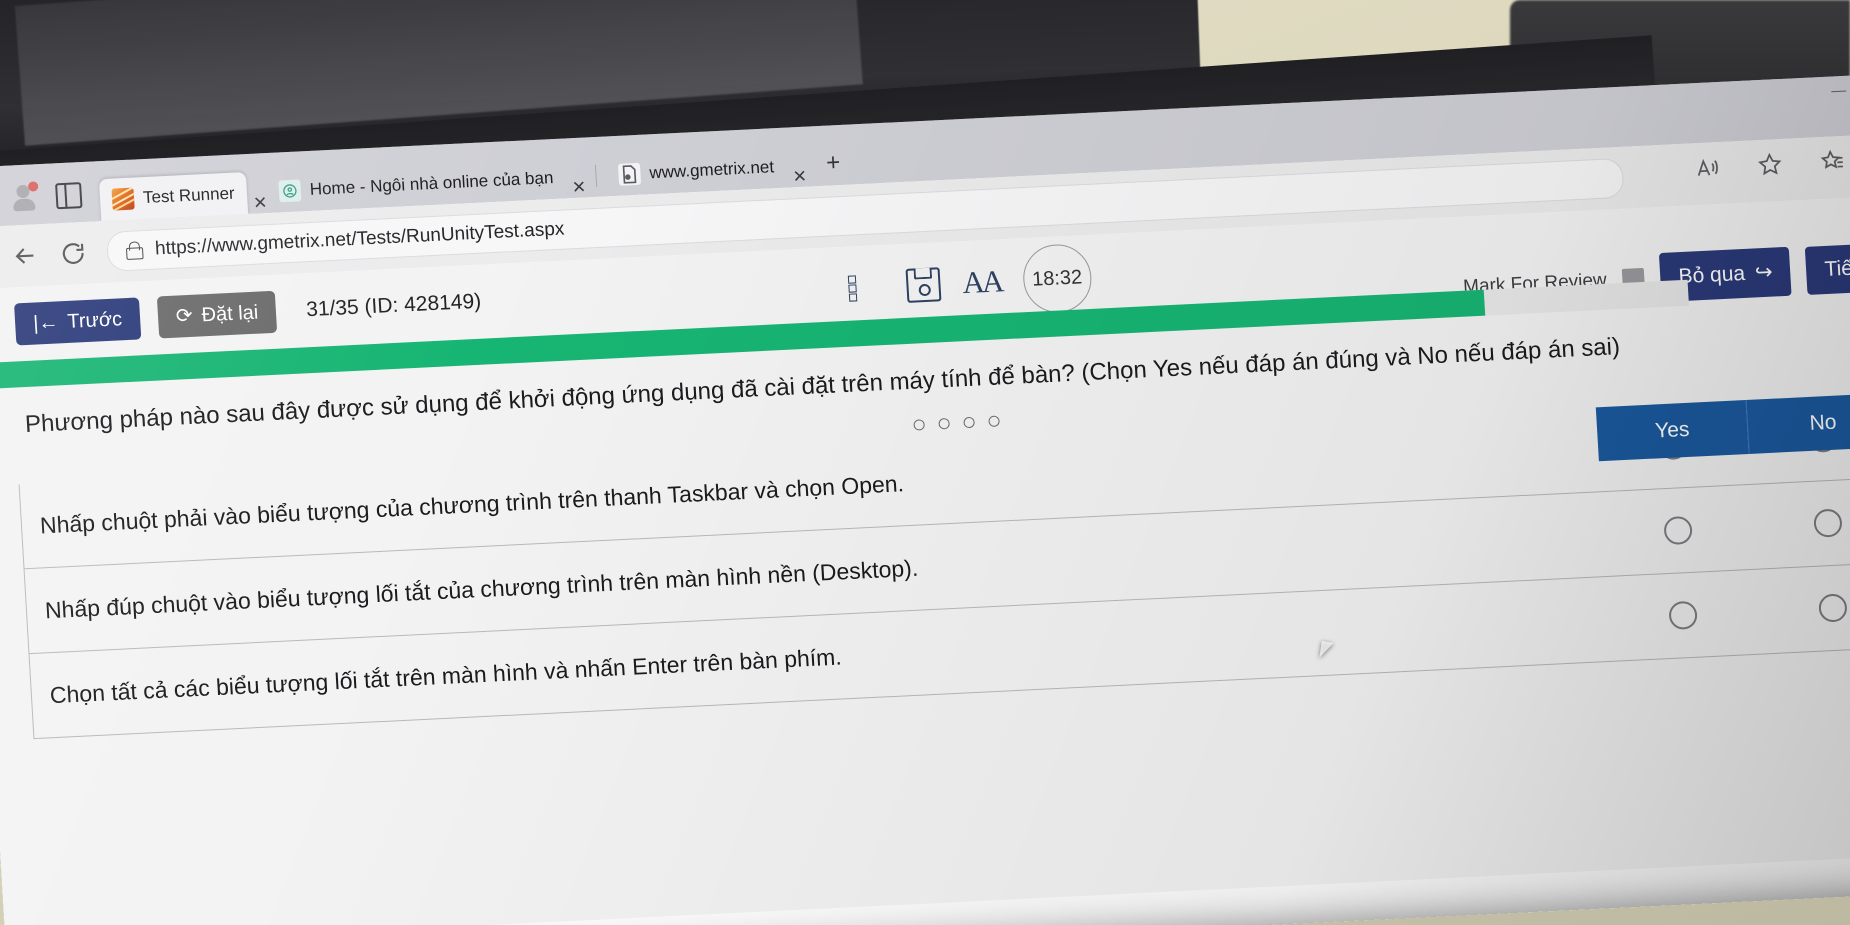 This screenshot has width=1850, height=925. Describe the element at coordinates (1708, 170) in the screenshot. I see `read-aloud-icon` at that location.